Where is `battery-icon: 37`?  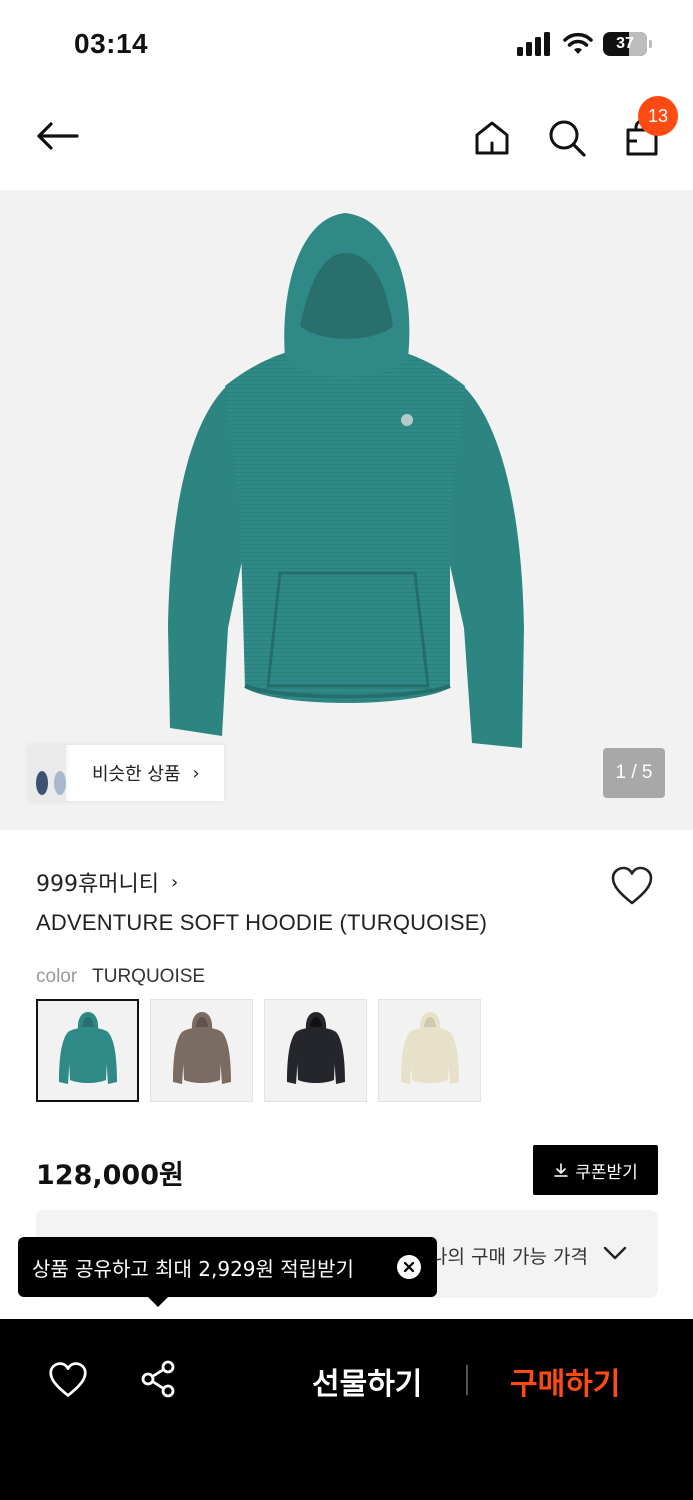 battery-icon: 37 is located at coordinates (627, 44).